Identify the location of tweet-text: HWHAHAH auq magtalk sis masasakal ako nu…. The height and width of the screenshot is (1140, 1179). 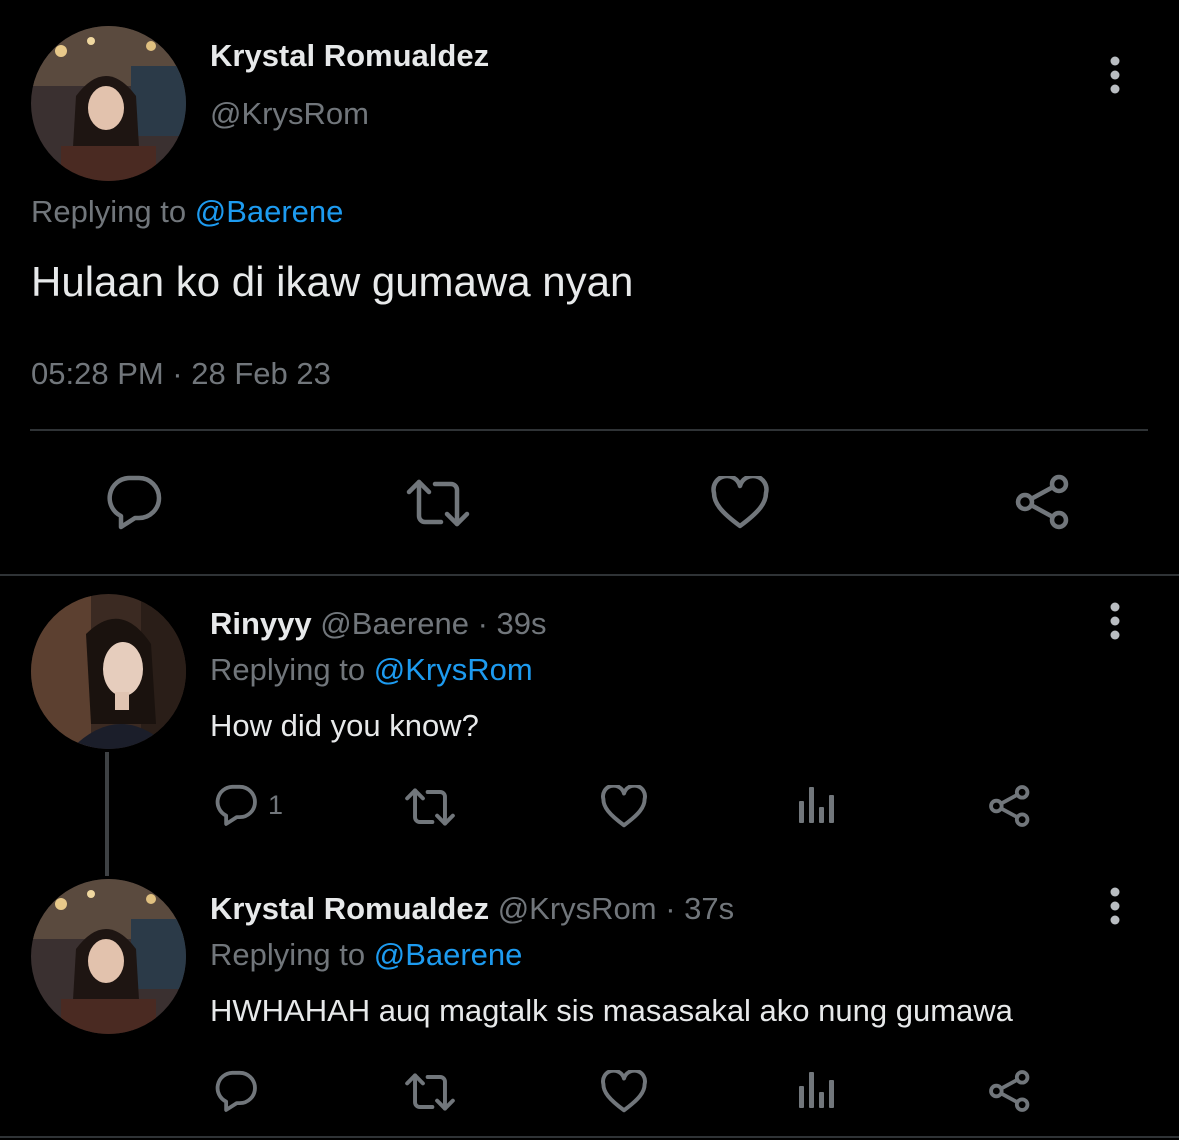
(611, 1010).